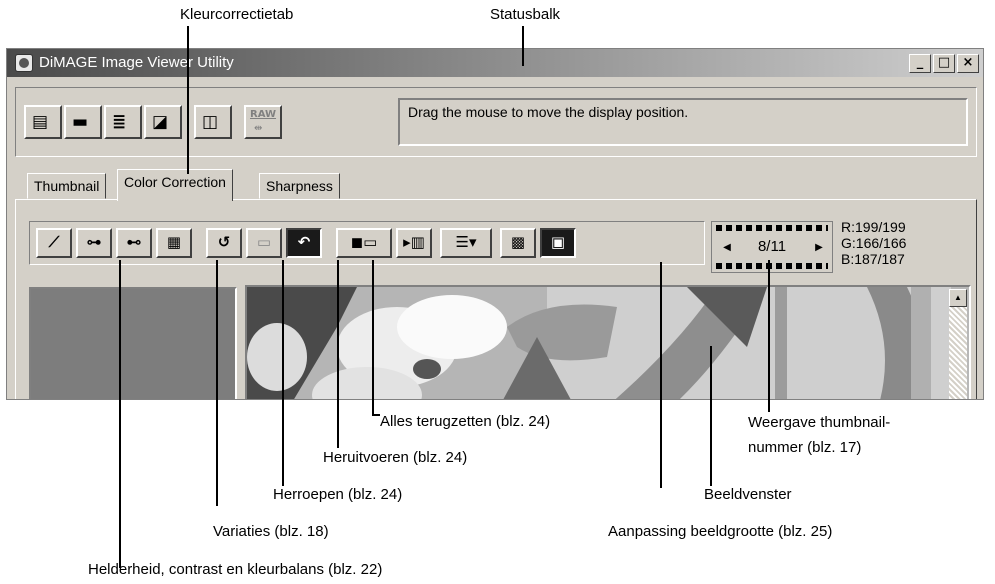 This screenshot has height=584, width=995. I want to click on rgb-readout-r: R:199/199, so click(873, 227).